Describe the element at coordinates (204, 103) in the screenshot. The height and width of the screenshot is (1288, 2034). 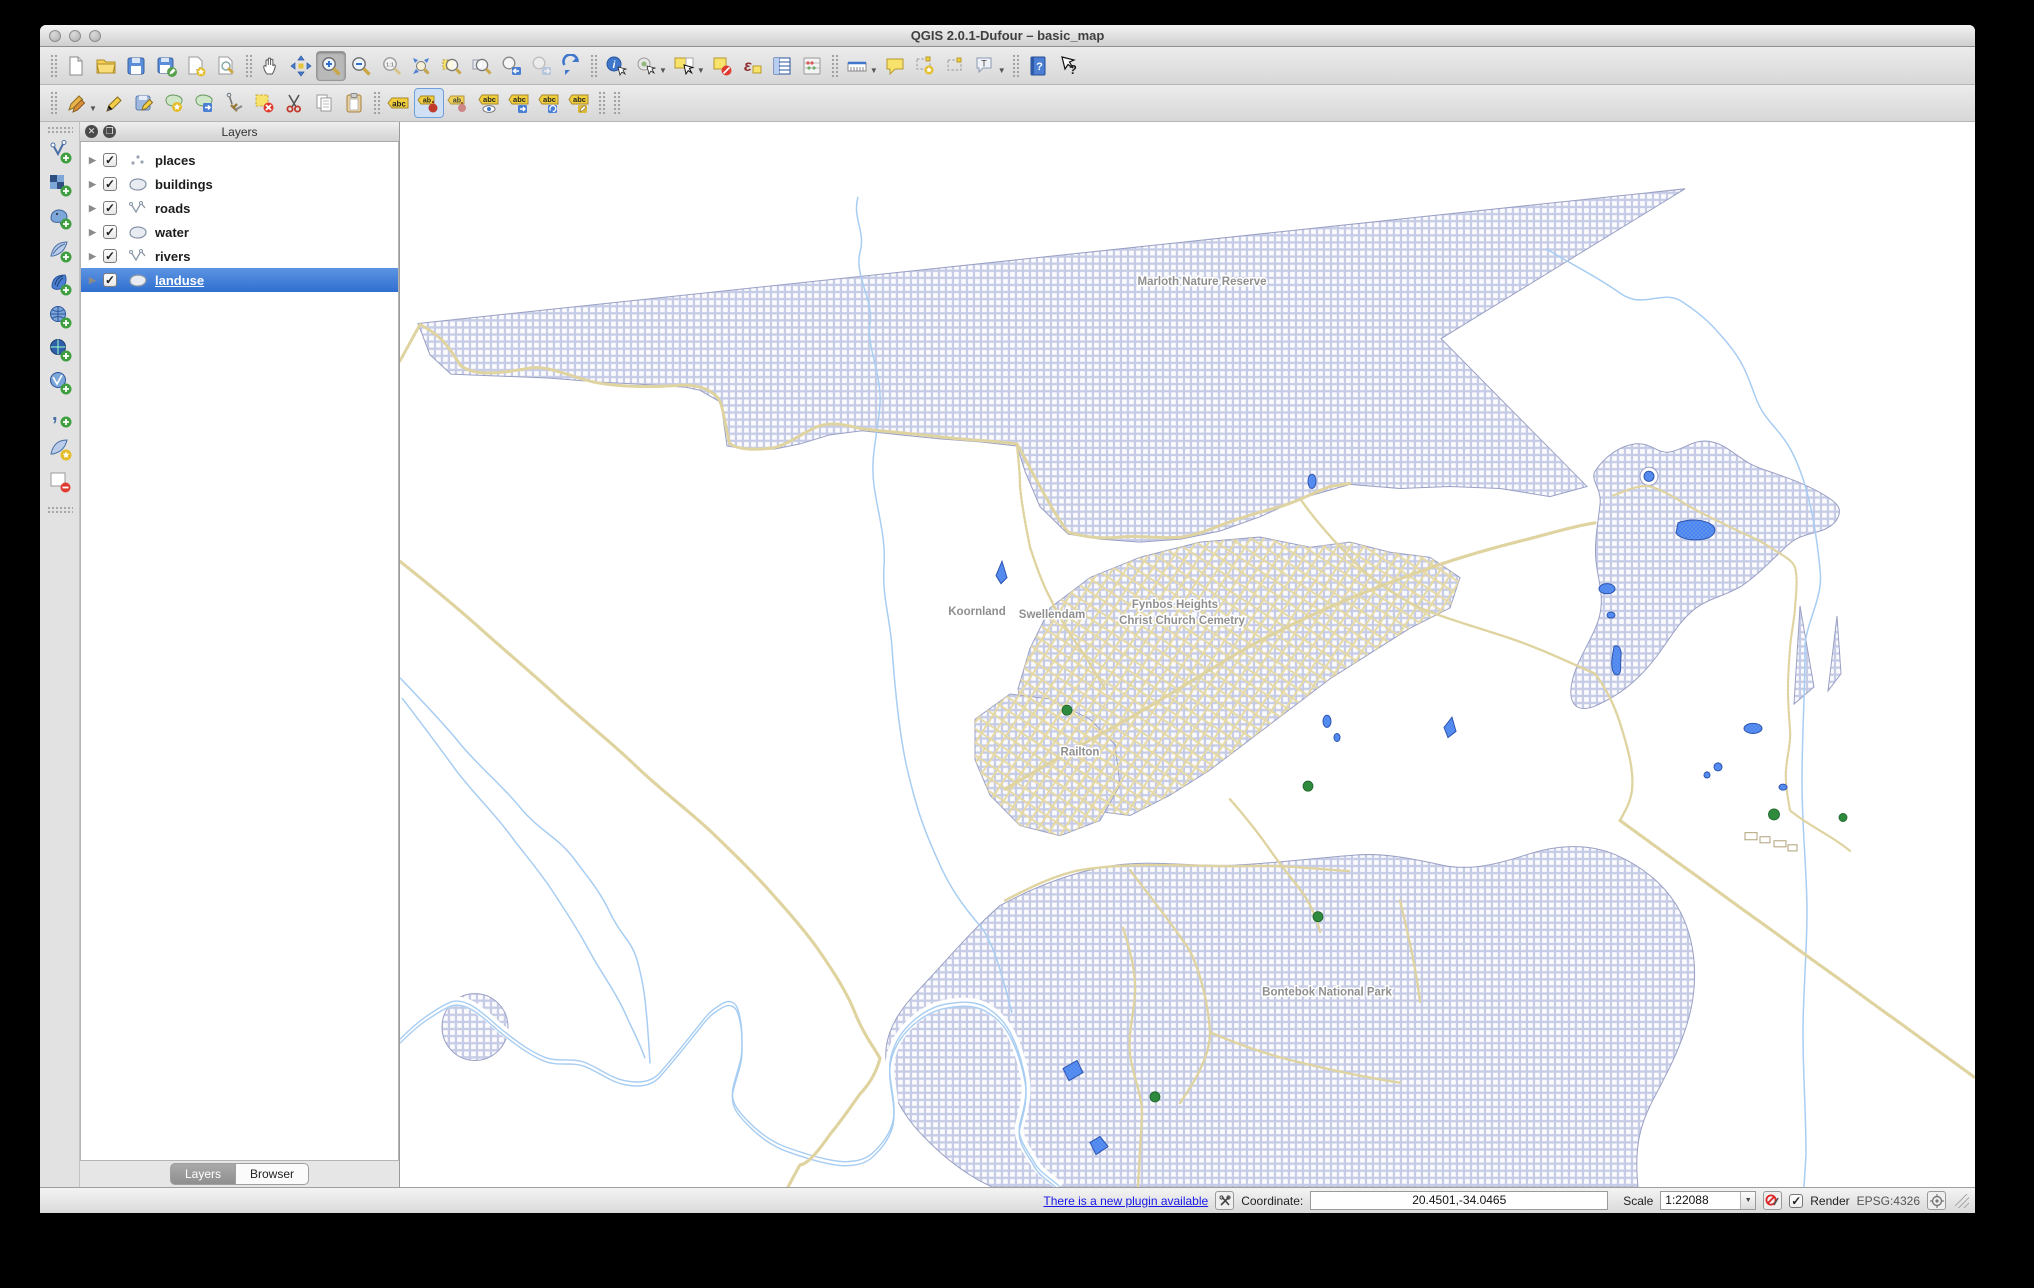
I see `move-feature-button` at that location.